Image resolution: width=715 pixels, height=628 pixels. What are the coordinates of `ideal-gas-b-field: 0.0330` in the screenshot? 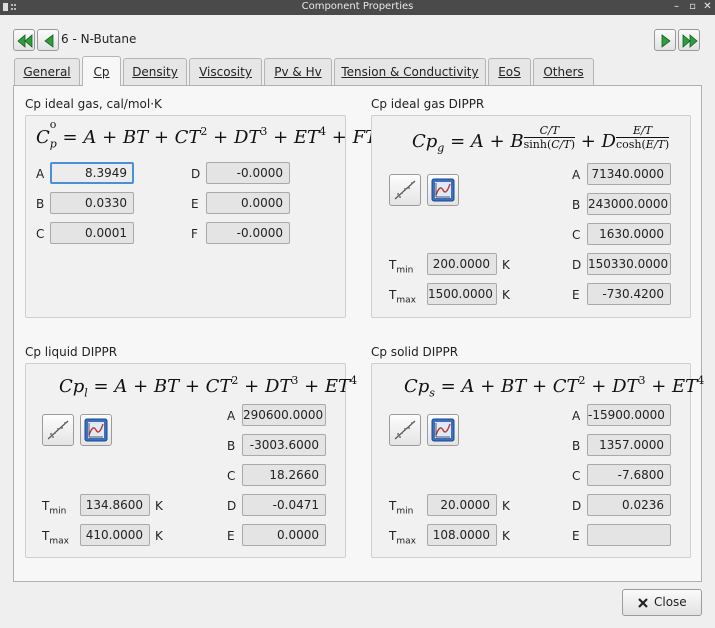 It's located at (92, 203).